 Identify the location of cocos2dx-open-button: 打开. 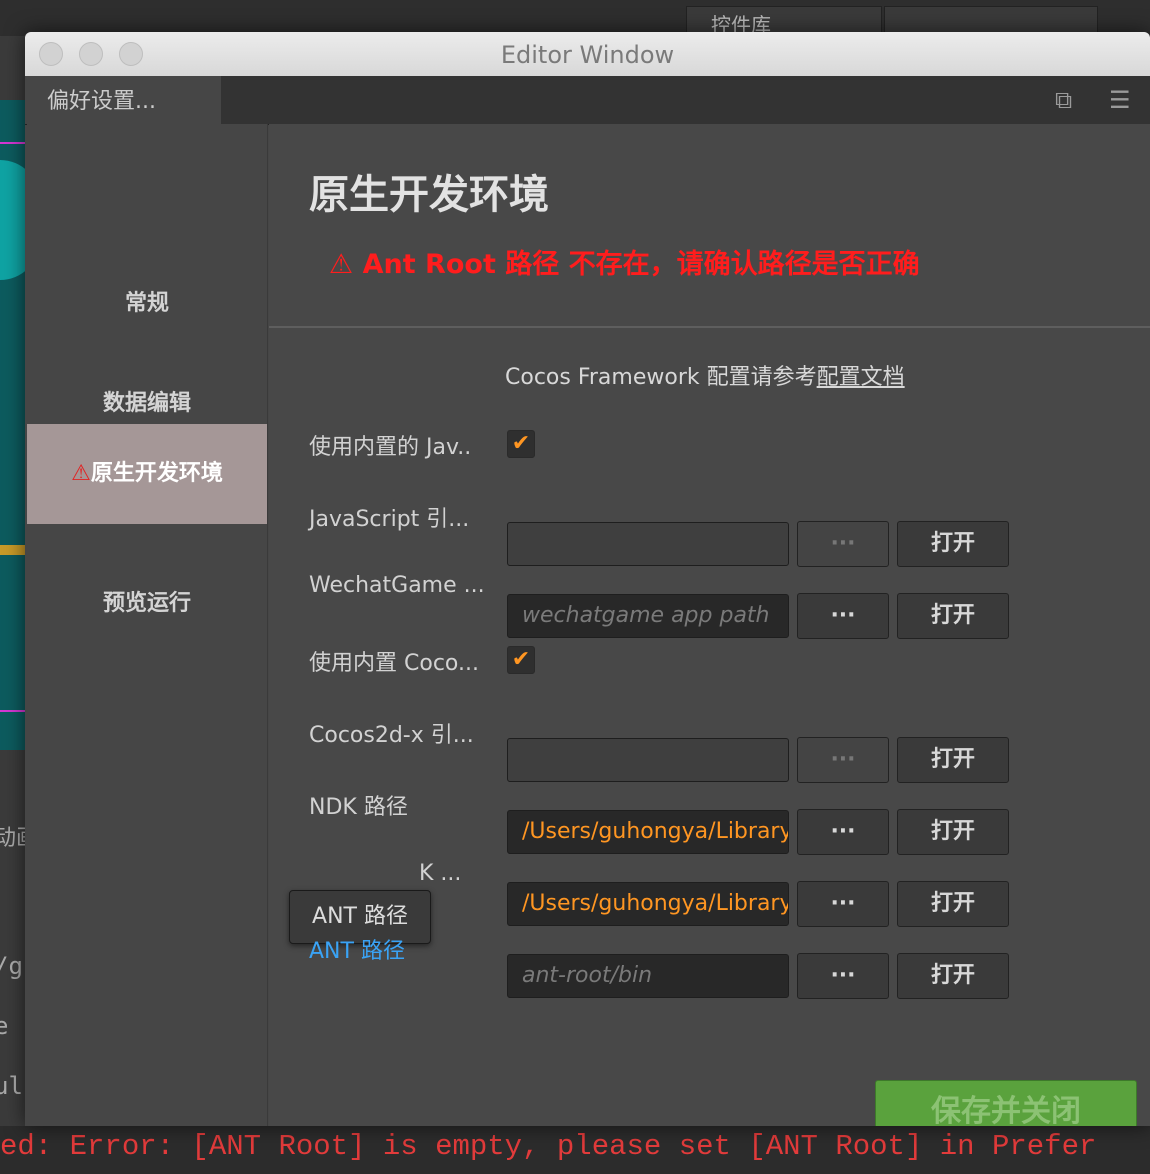
(953, 760).